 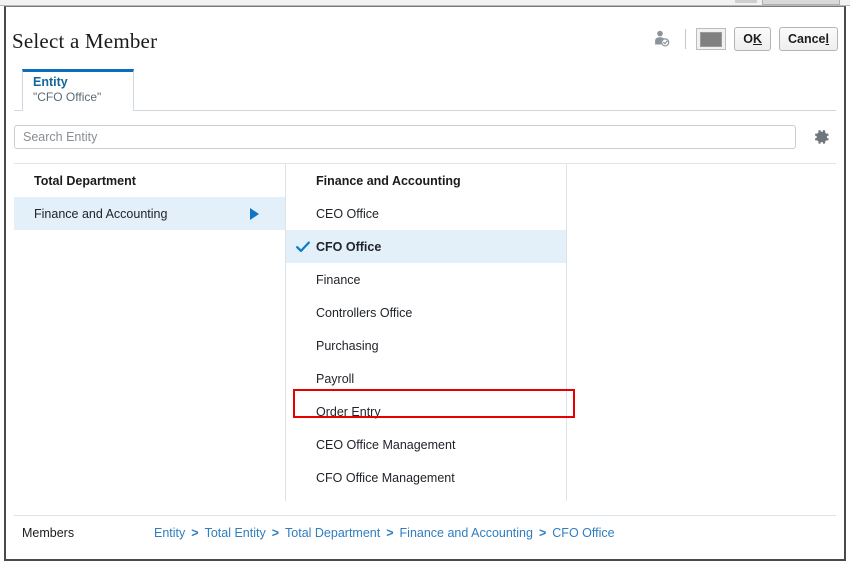 What do you see at coordinates (85, 180) in the screenshot?
I see `column-header-left: Total Department` at bounding box center [85, 180].